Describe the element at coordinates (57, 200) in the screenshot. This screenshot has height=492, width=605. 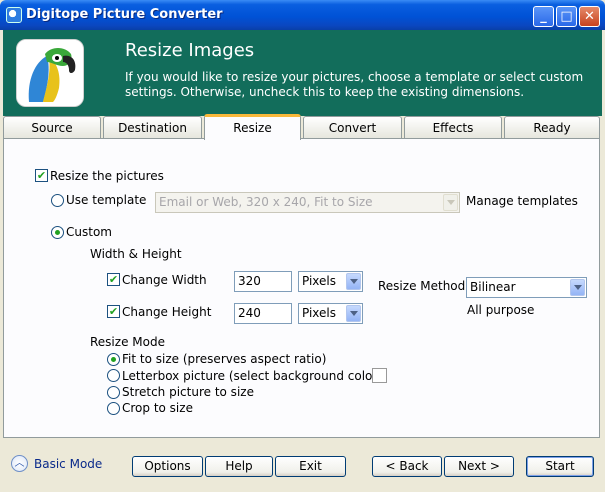
I see `use-template-radio` at that location.